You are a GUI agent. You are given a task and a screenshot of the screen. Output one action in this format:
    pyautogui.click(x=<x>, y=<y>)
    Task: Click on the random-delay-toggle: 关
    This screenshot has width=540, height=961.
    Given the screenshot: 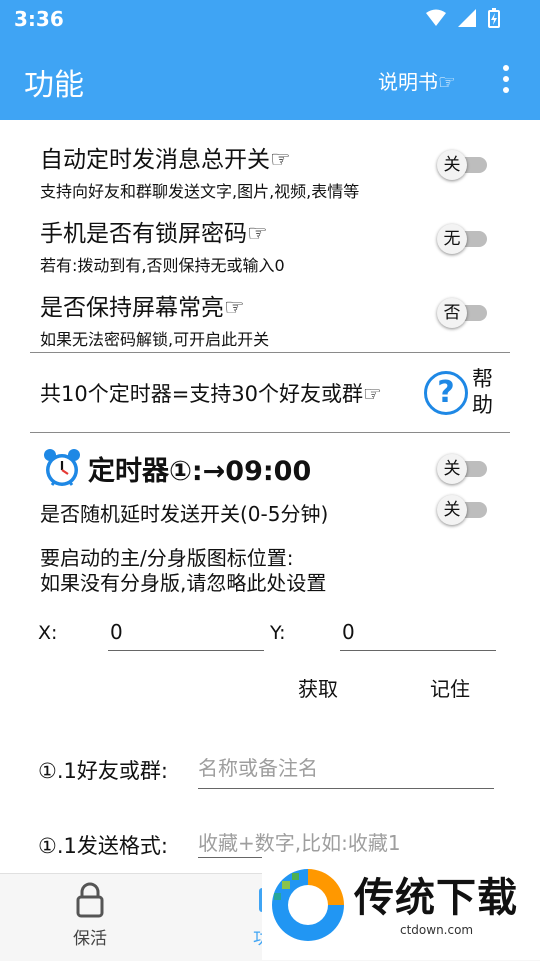 What is the action you would take?
    pyautogui.click(x=462, y=510)
    